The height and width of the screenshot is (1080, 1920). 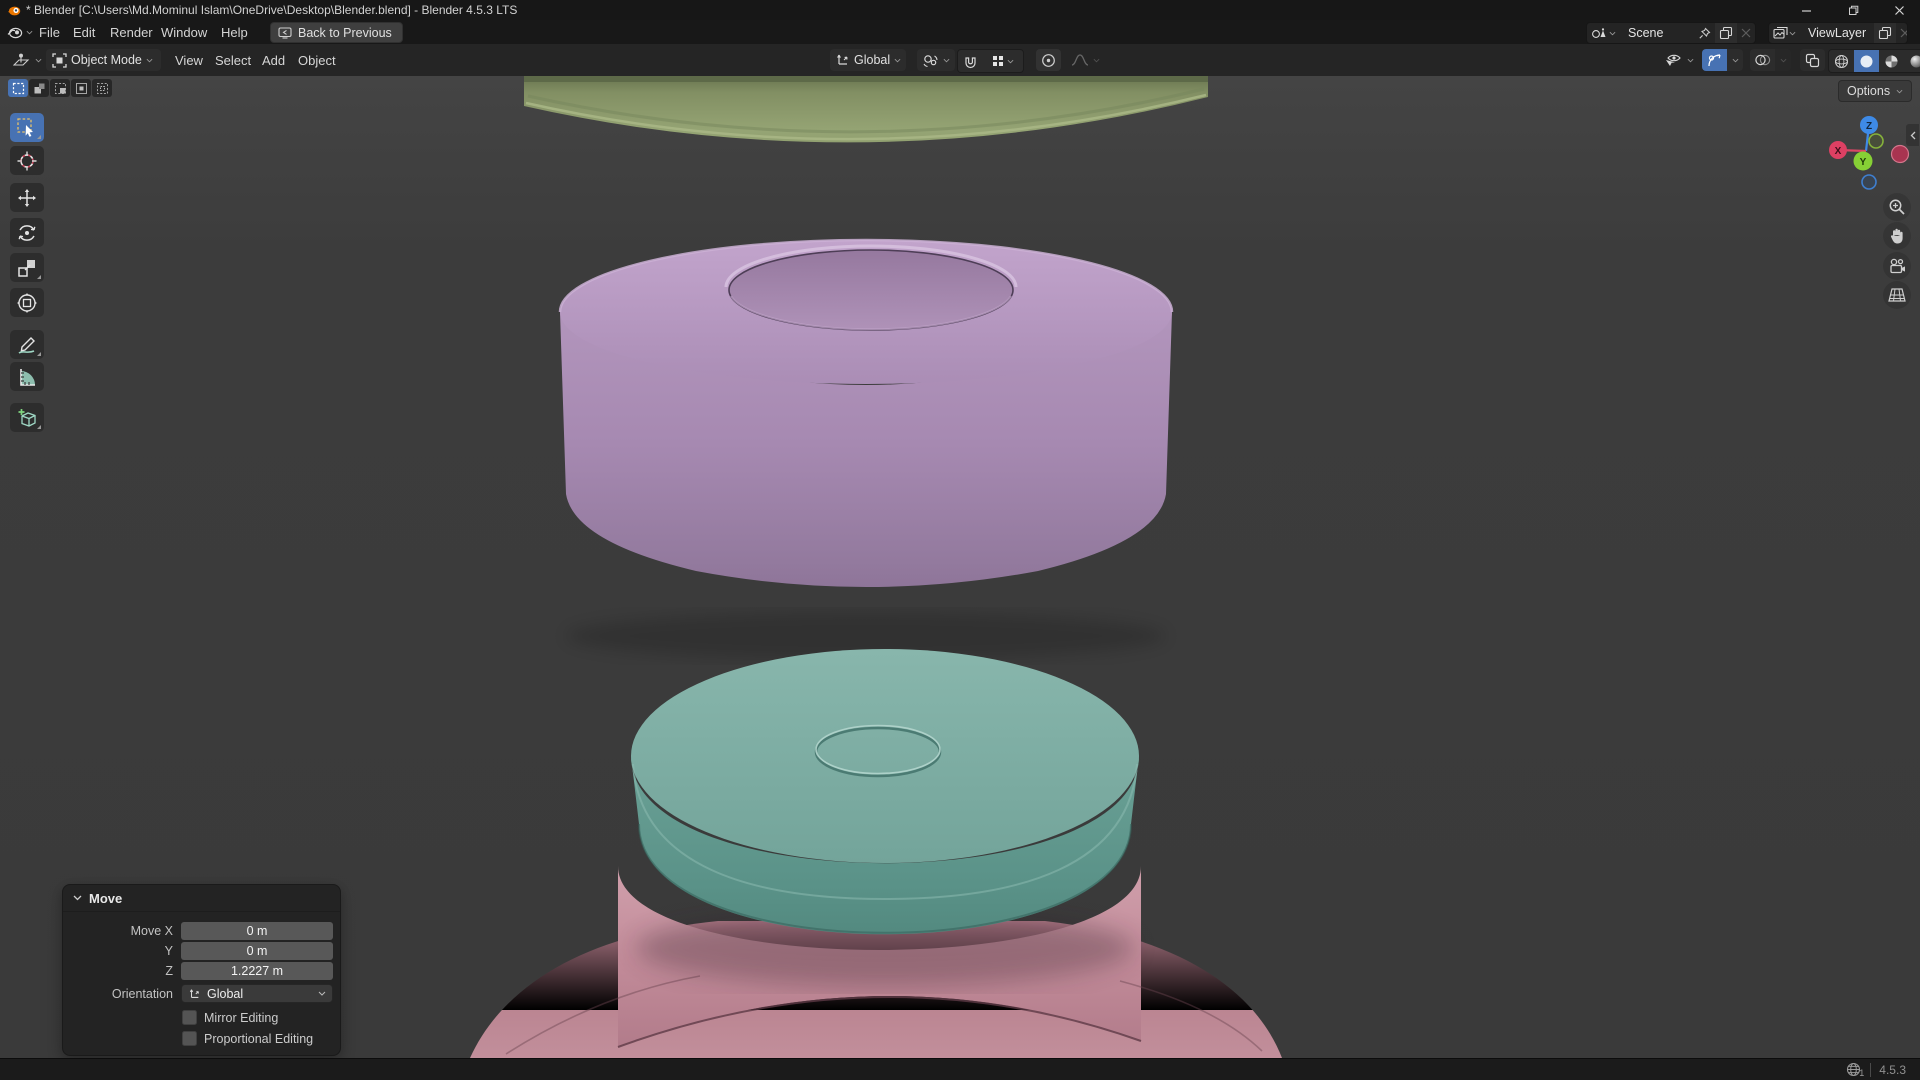 What do you see at coordinates (1900, 154) in the screenshot?
I see `axis-x-neg-handle` at bounding box center [1900, 154].